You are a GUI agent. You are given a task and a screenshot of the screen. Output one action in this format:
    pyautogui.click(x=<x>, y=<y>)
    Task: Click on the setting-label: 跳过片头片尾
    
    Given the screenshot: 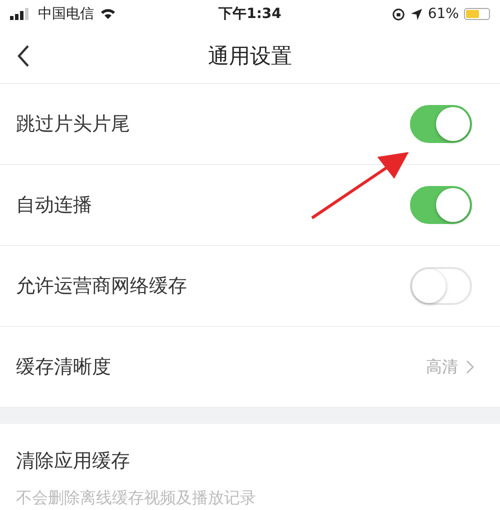 What is the action you would take?
    pyautogui.click(x=73, y=124)
    